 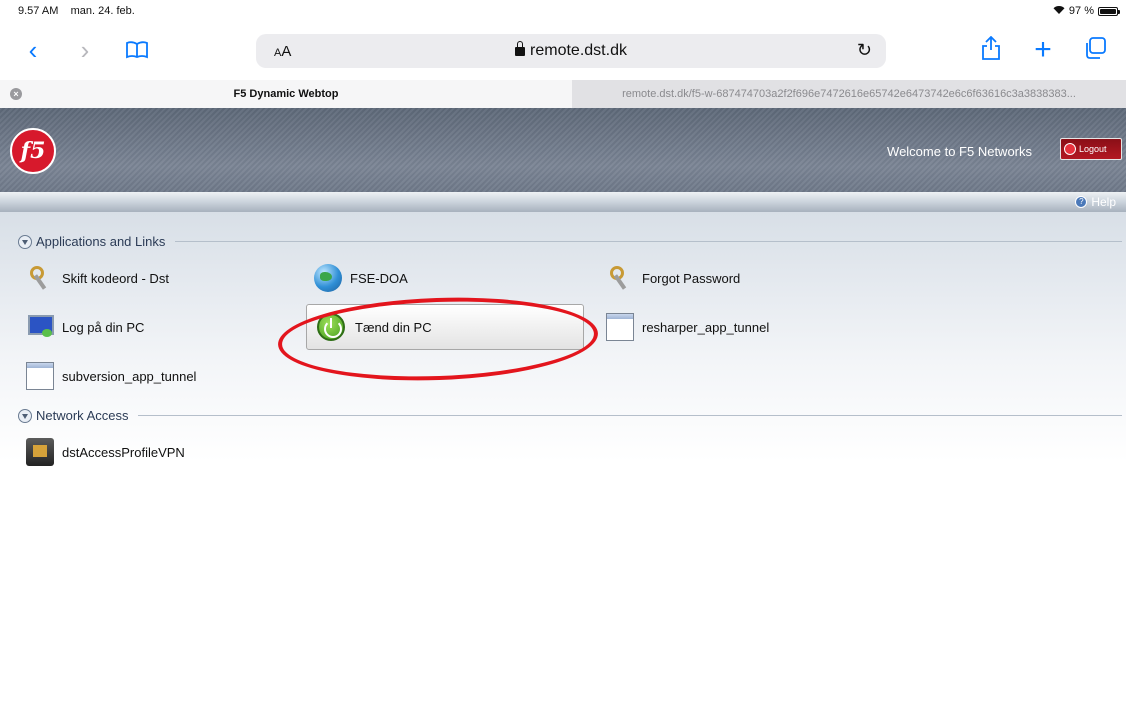 What do you see at coordinates (16, 94) in the screenshot?
I see `close-tab-icon: ×` at bounding box center [16, 94].